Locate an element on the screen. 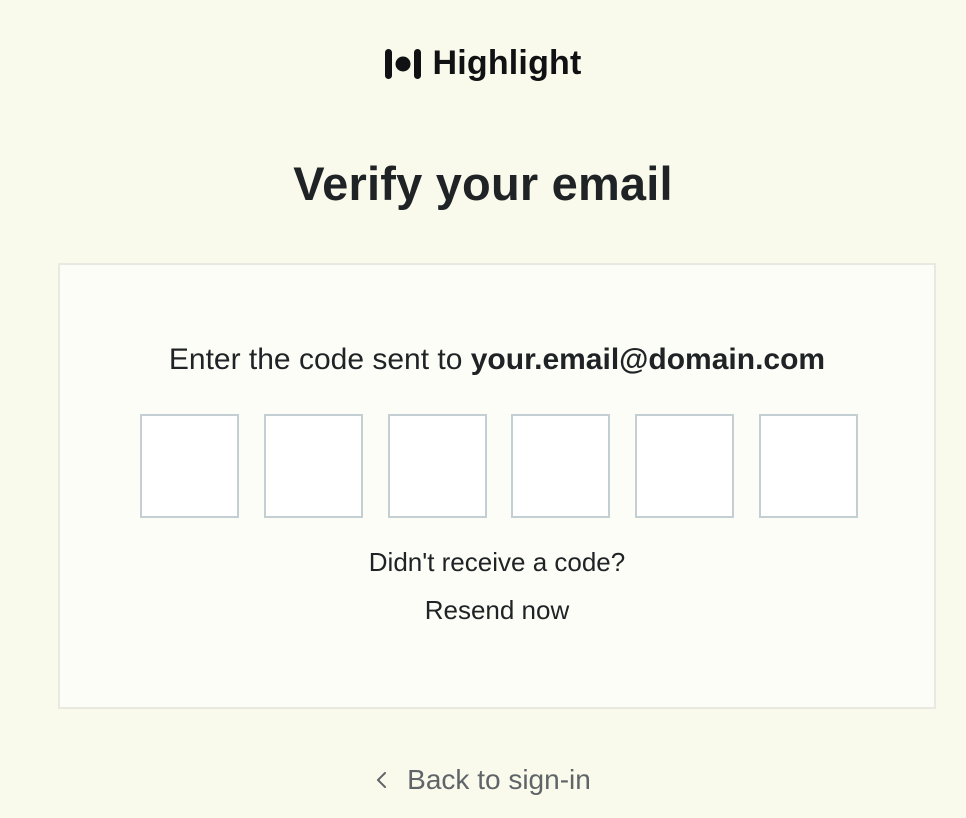 This screenshot has width=966, height=818. page-title: Verify your email is located at coordinates (483, 183).